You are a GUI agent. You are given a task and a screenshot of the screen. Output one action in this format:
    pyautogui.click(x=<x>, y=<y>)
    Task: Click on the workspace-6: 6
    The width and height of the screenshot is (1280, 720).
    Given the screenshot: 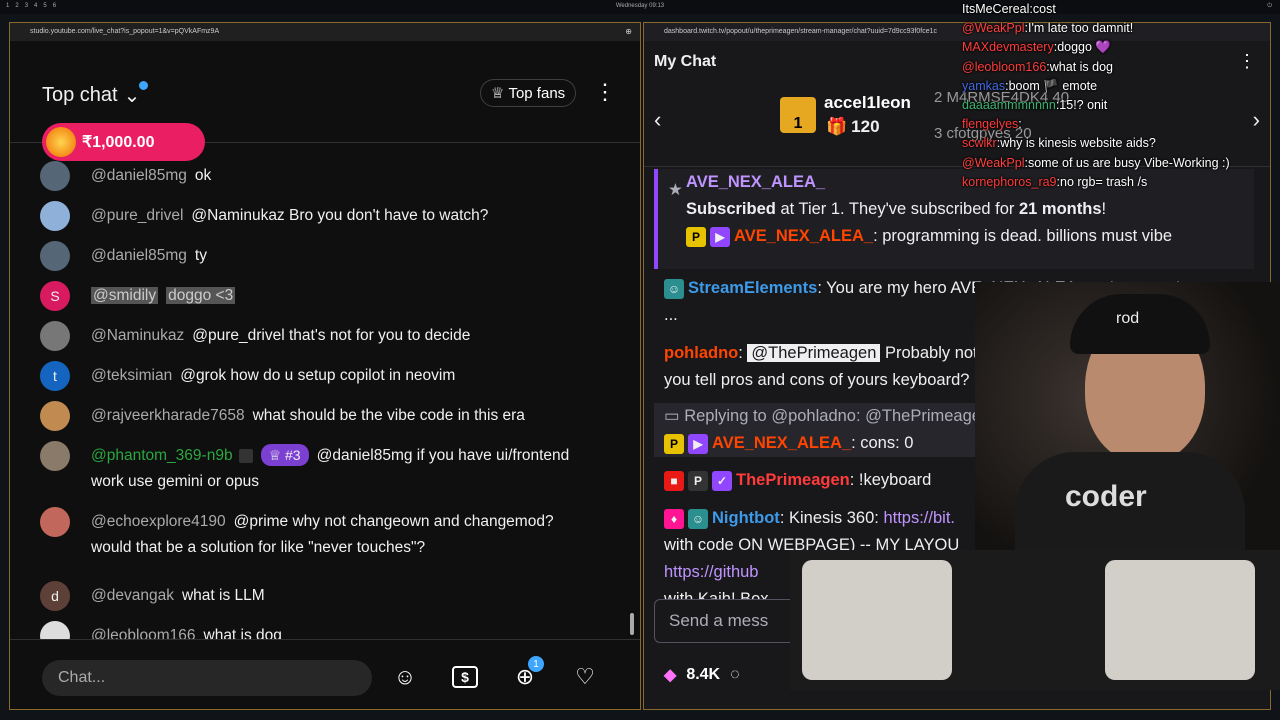 What is the action you would take?
    pyautogui.click(x=54, y=6)
    